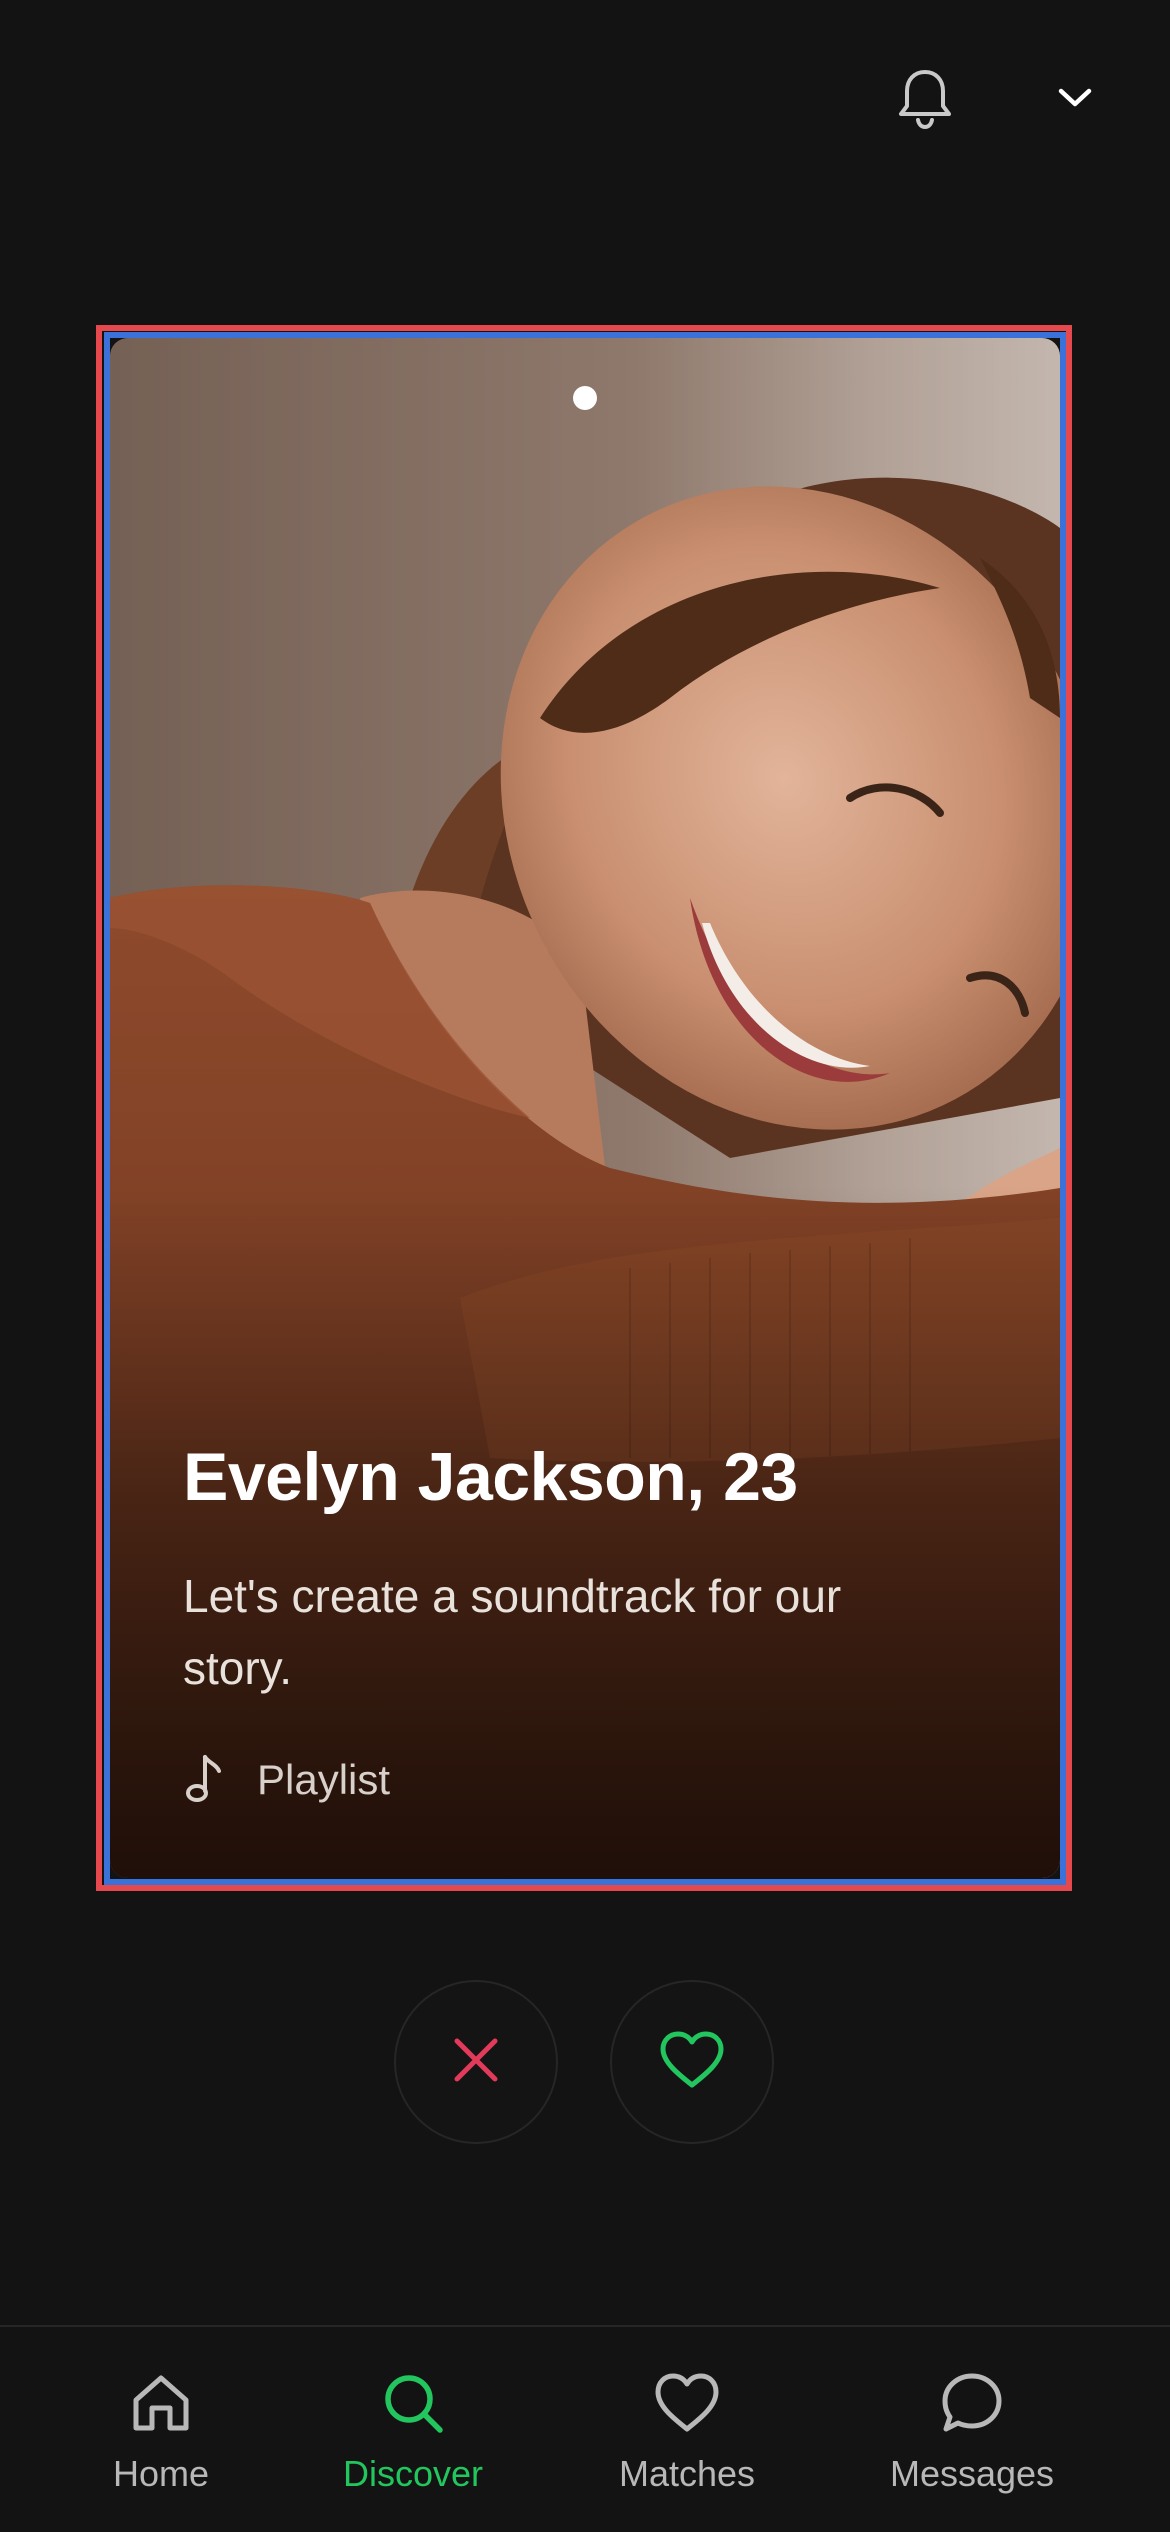  I want to click on playlist-label: Playlist, so click(324, 1779).